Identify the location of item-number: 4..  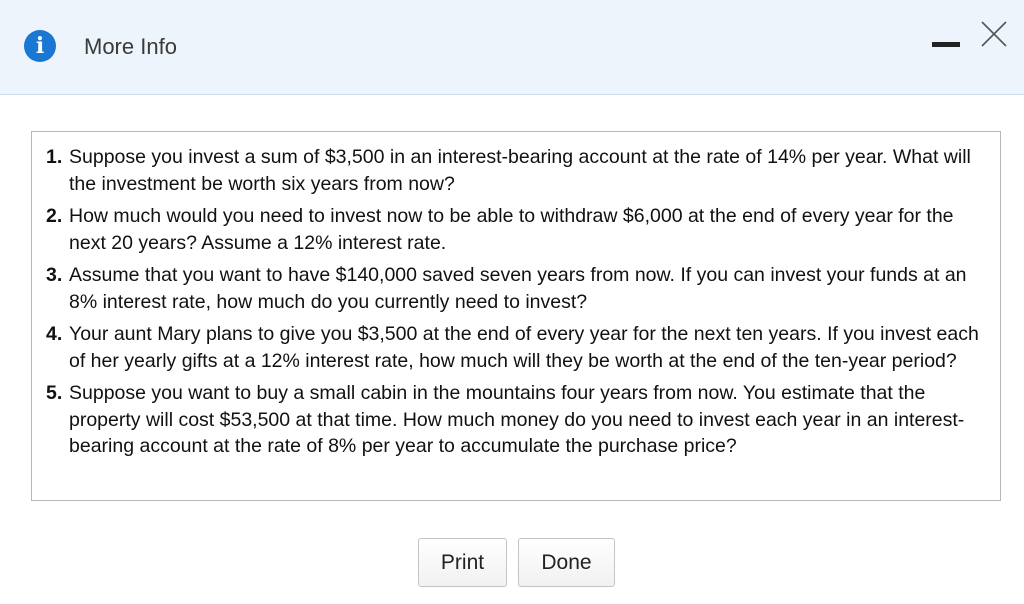
(54, 334).